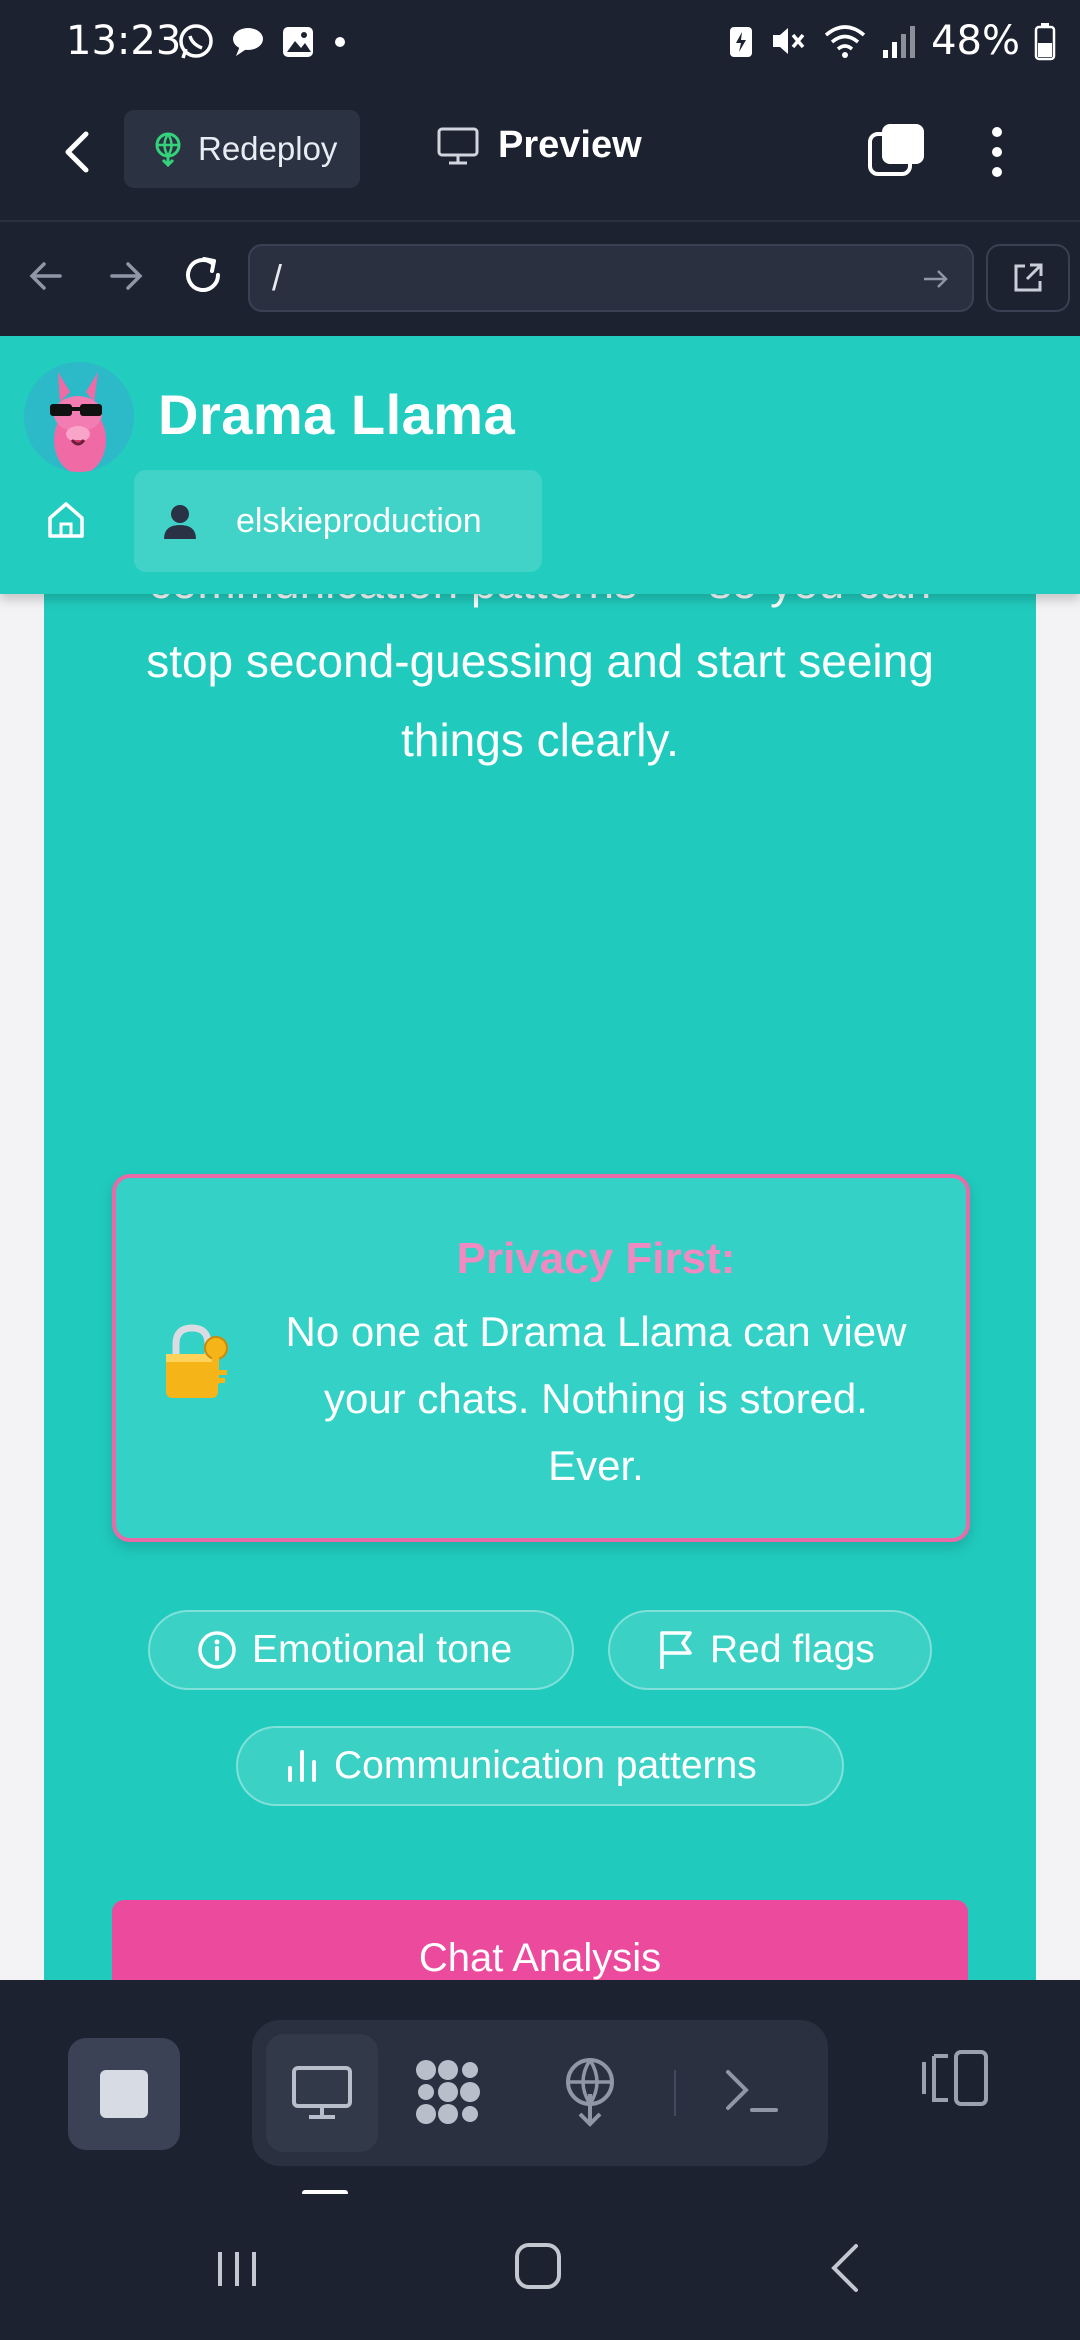 The image size is (1080, 2340). I want to click on feature-pill-red-flags: Red flags, so click(770, 1650).